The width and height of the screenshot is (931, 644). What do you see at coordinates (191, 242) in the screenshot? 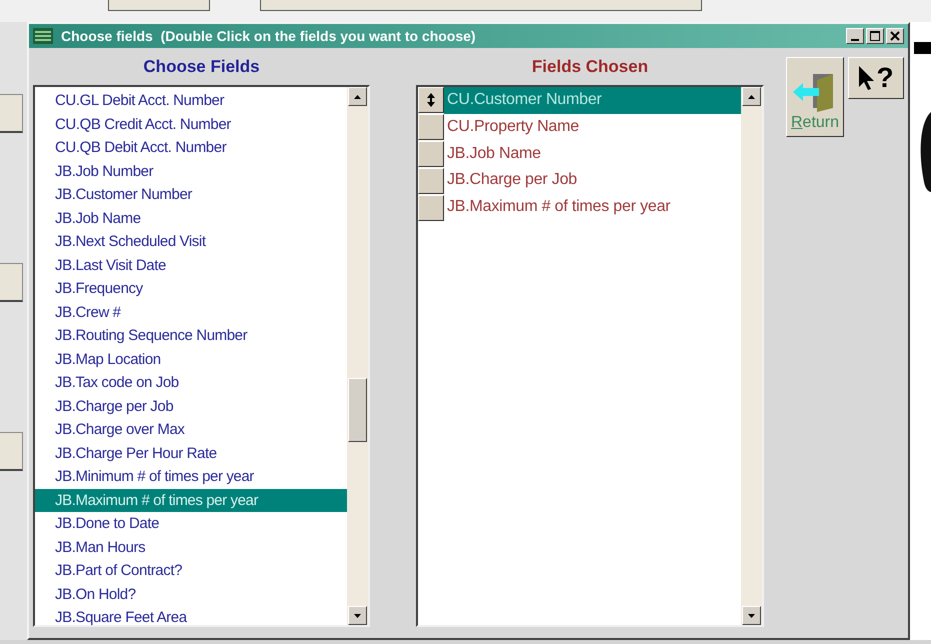
I see `field-list-item: JB.Next Scheduled Visit` at bounding box center [191, 242].